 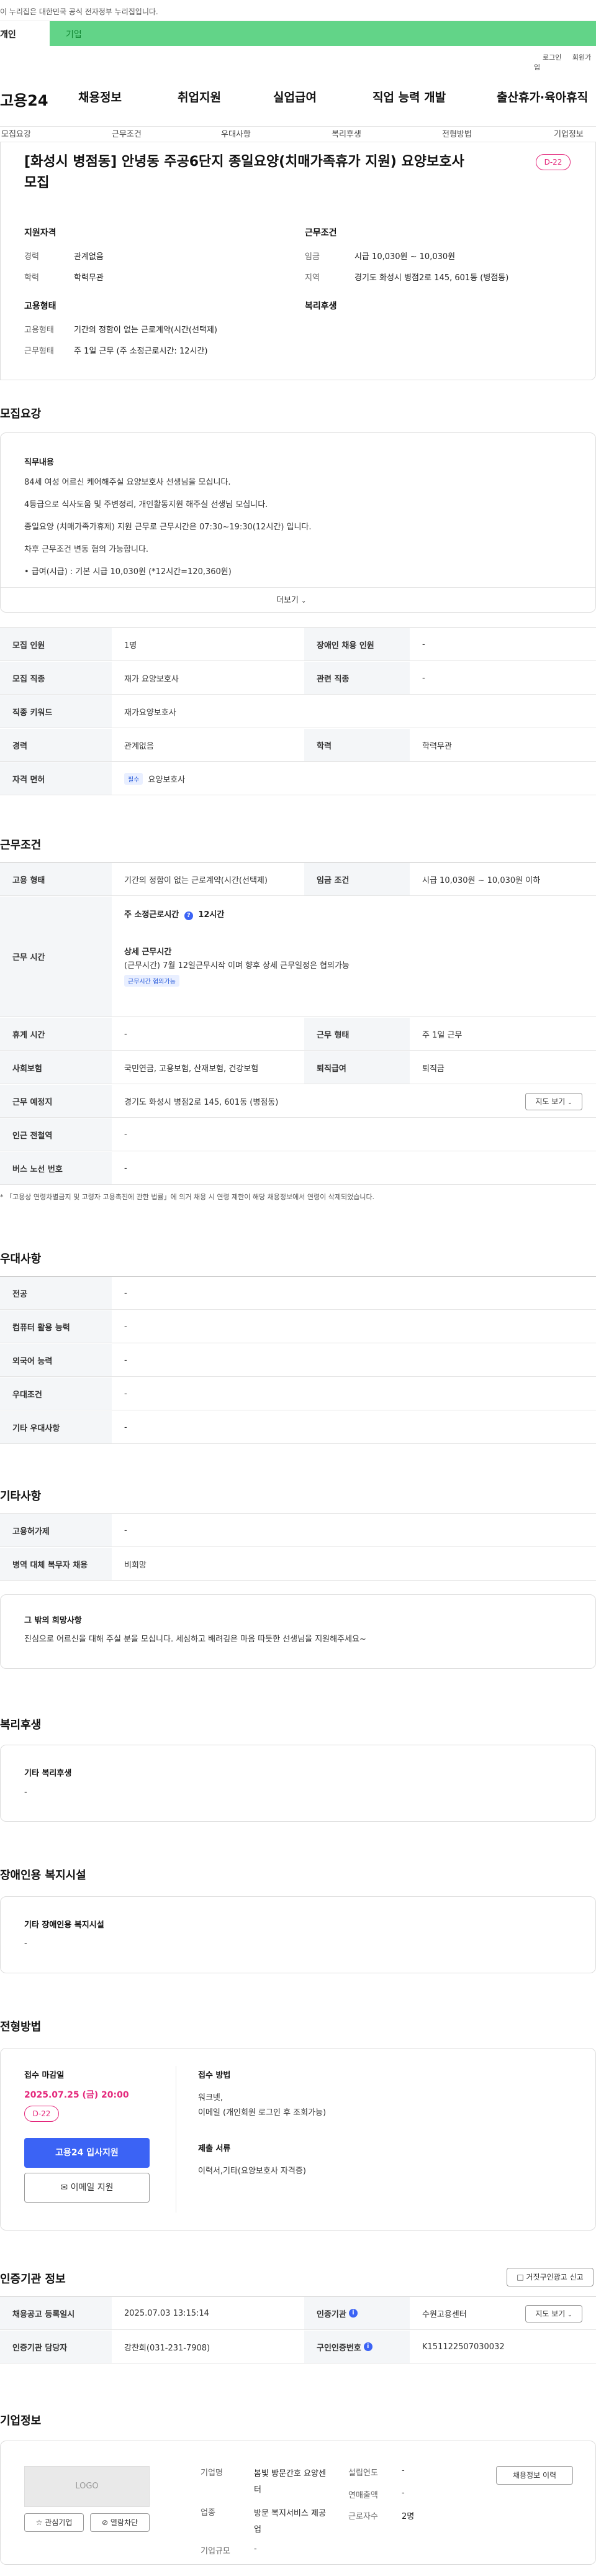 What do you see at coordinates (437, 746) in the screenshot?
I see `td: 학력무관` at bounding box center [437, 746].